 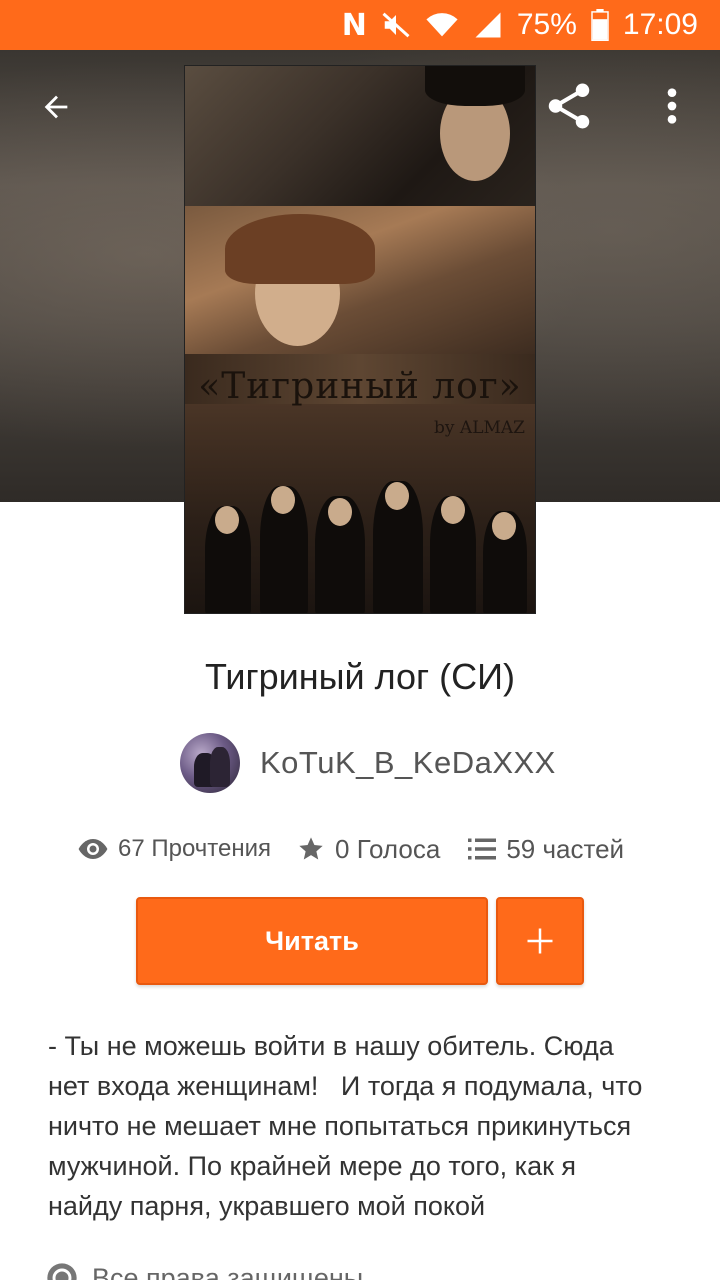 I want to click on status-bar: N 75% 17:09, so click(x=360, y=25).